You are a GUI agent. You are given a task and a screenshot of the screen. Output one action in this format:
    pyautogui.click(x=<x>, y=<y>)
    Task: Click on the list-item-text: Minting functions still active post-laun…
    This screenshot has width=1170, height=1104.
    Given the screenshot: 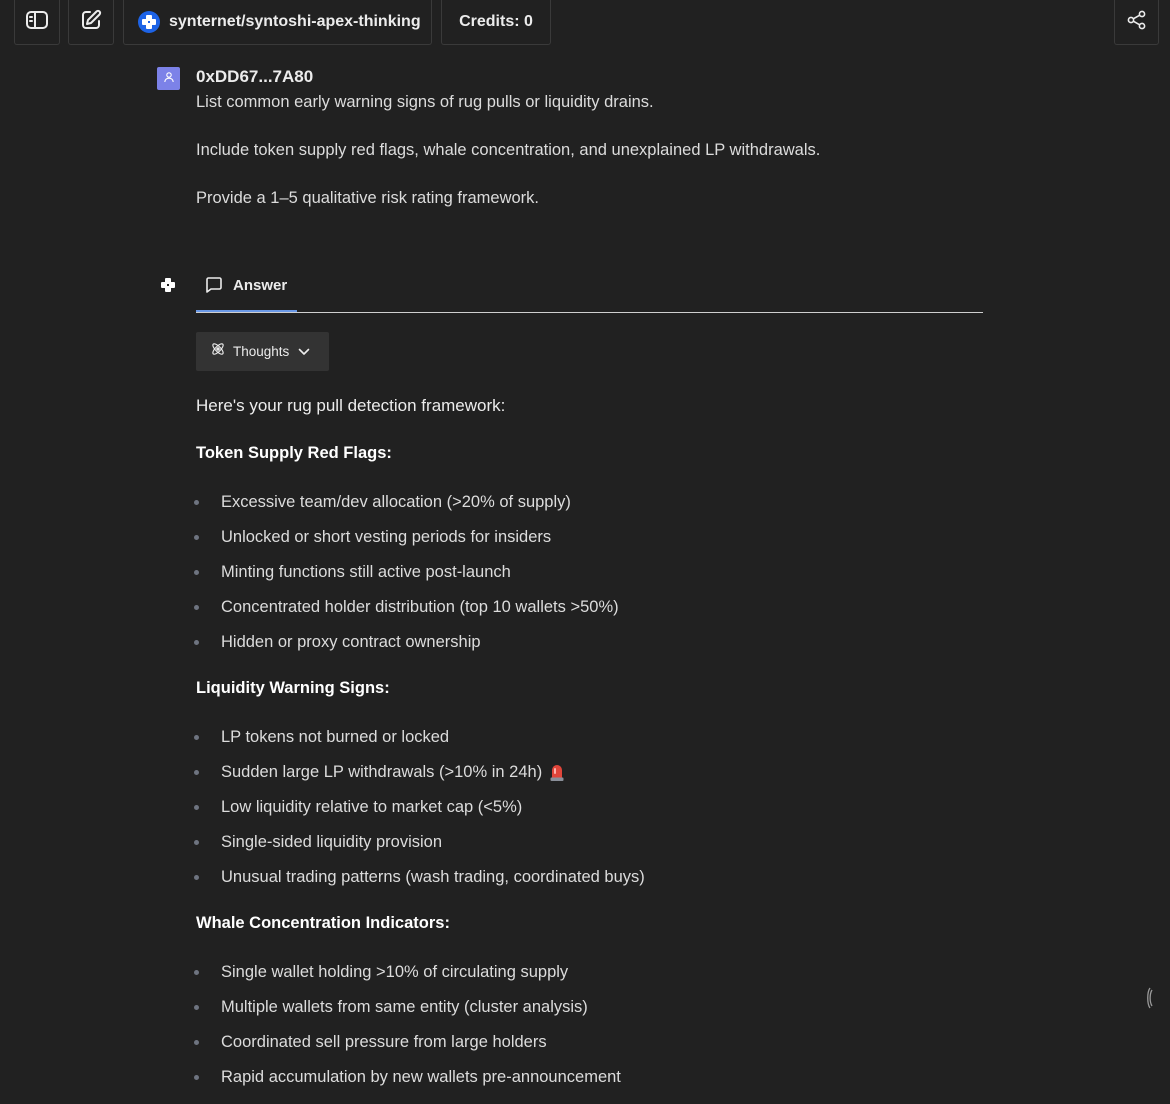 What is the action you would take?
    pyautogui.click(x=366, y=571)
    